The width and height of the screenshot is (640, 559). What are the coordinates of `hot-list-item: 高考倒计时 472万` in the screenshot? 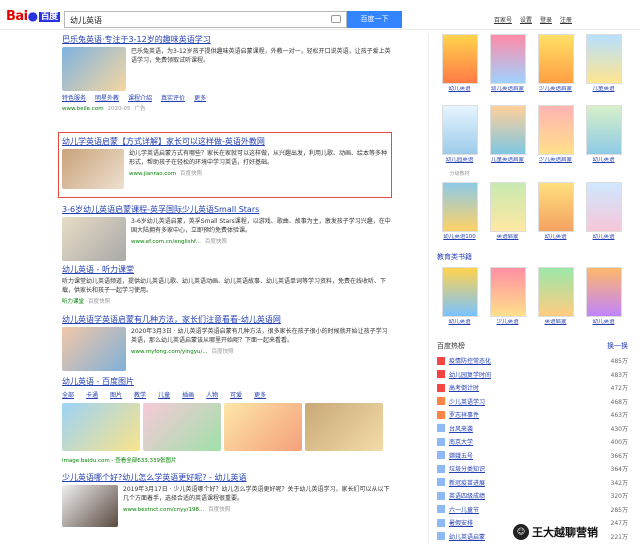 It's located at (532, 388).